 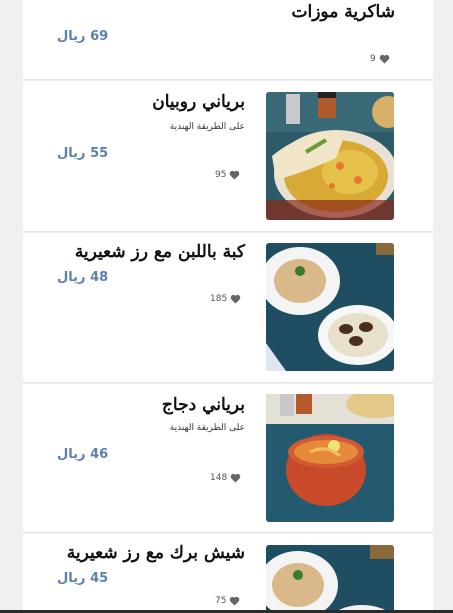 What do you see at coordinates (221, 175) in the screenshot?
I see `like-count: 95` at bounding box center [221, 175].